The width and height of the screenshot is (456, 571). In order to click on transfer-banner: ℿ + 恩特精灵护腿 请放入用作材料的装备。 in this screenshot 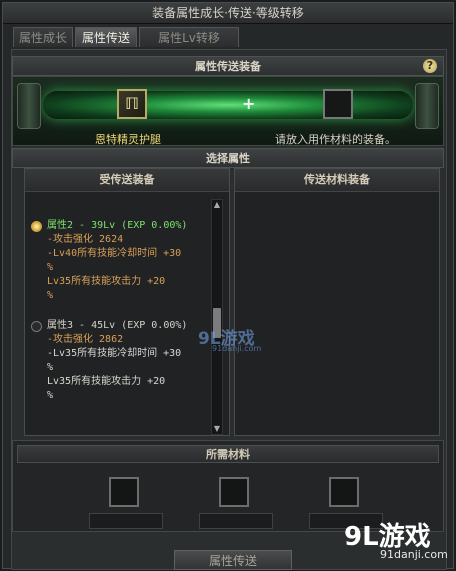, I will do `click(228, 111)`.